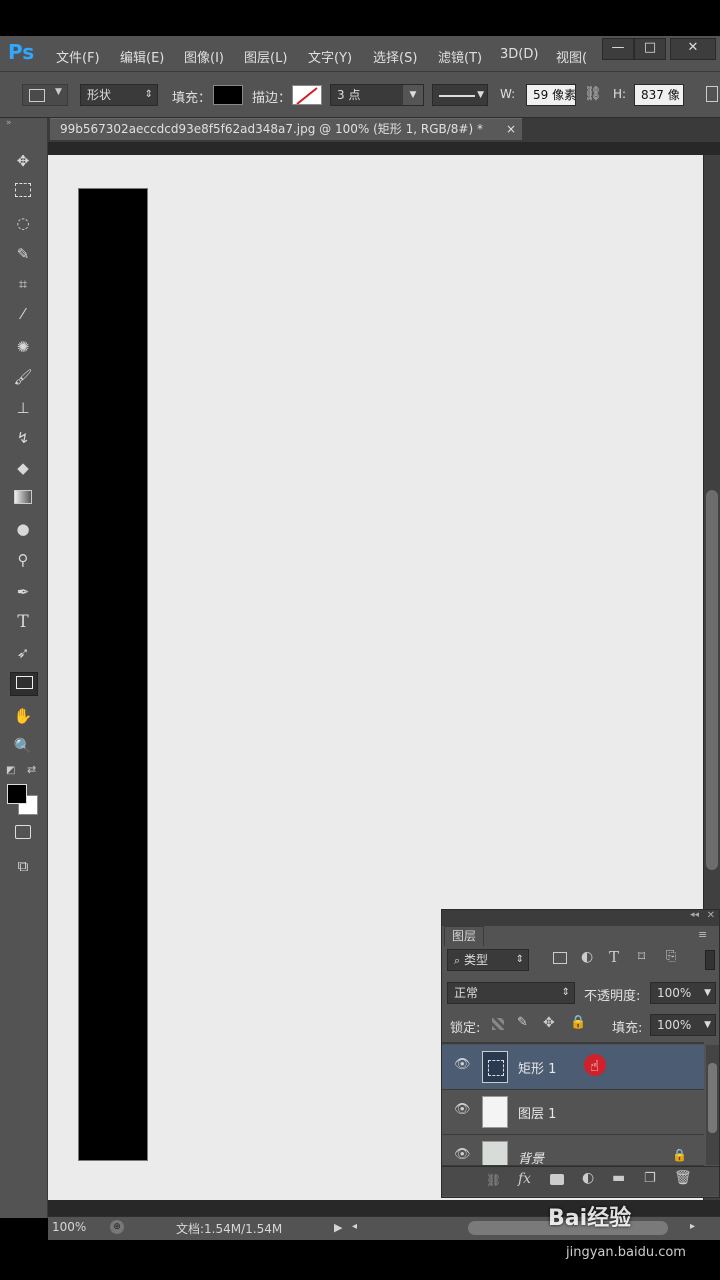 The height and width of the screenshot is (1280, 720). What do you see at coordinates (78, 56) in the screenshot?
I see `menu-file: 文件(F)` at bounding box center [78, 56].